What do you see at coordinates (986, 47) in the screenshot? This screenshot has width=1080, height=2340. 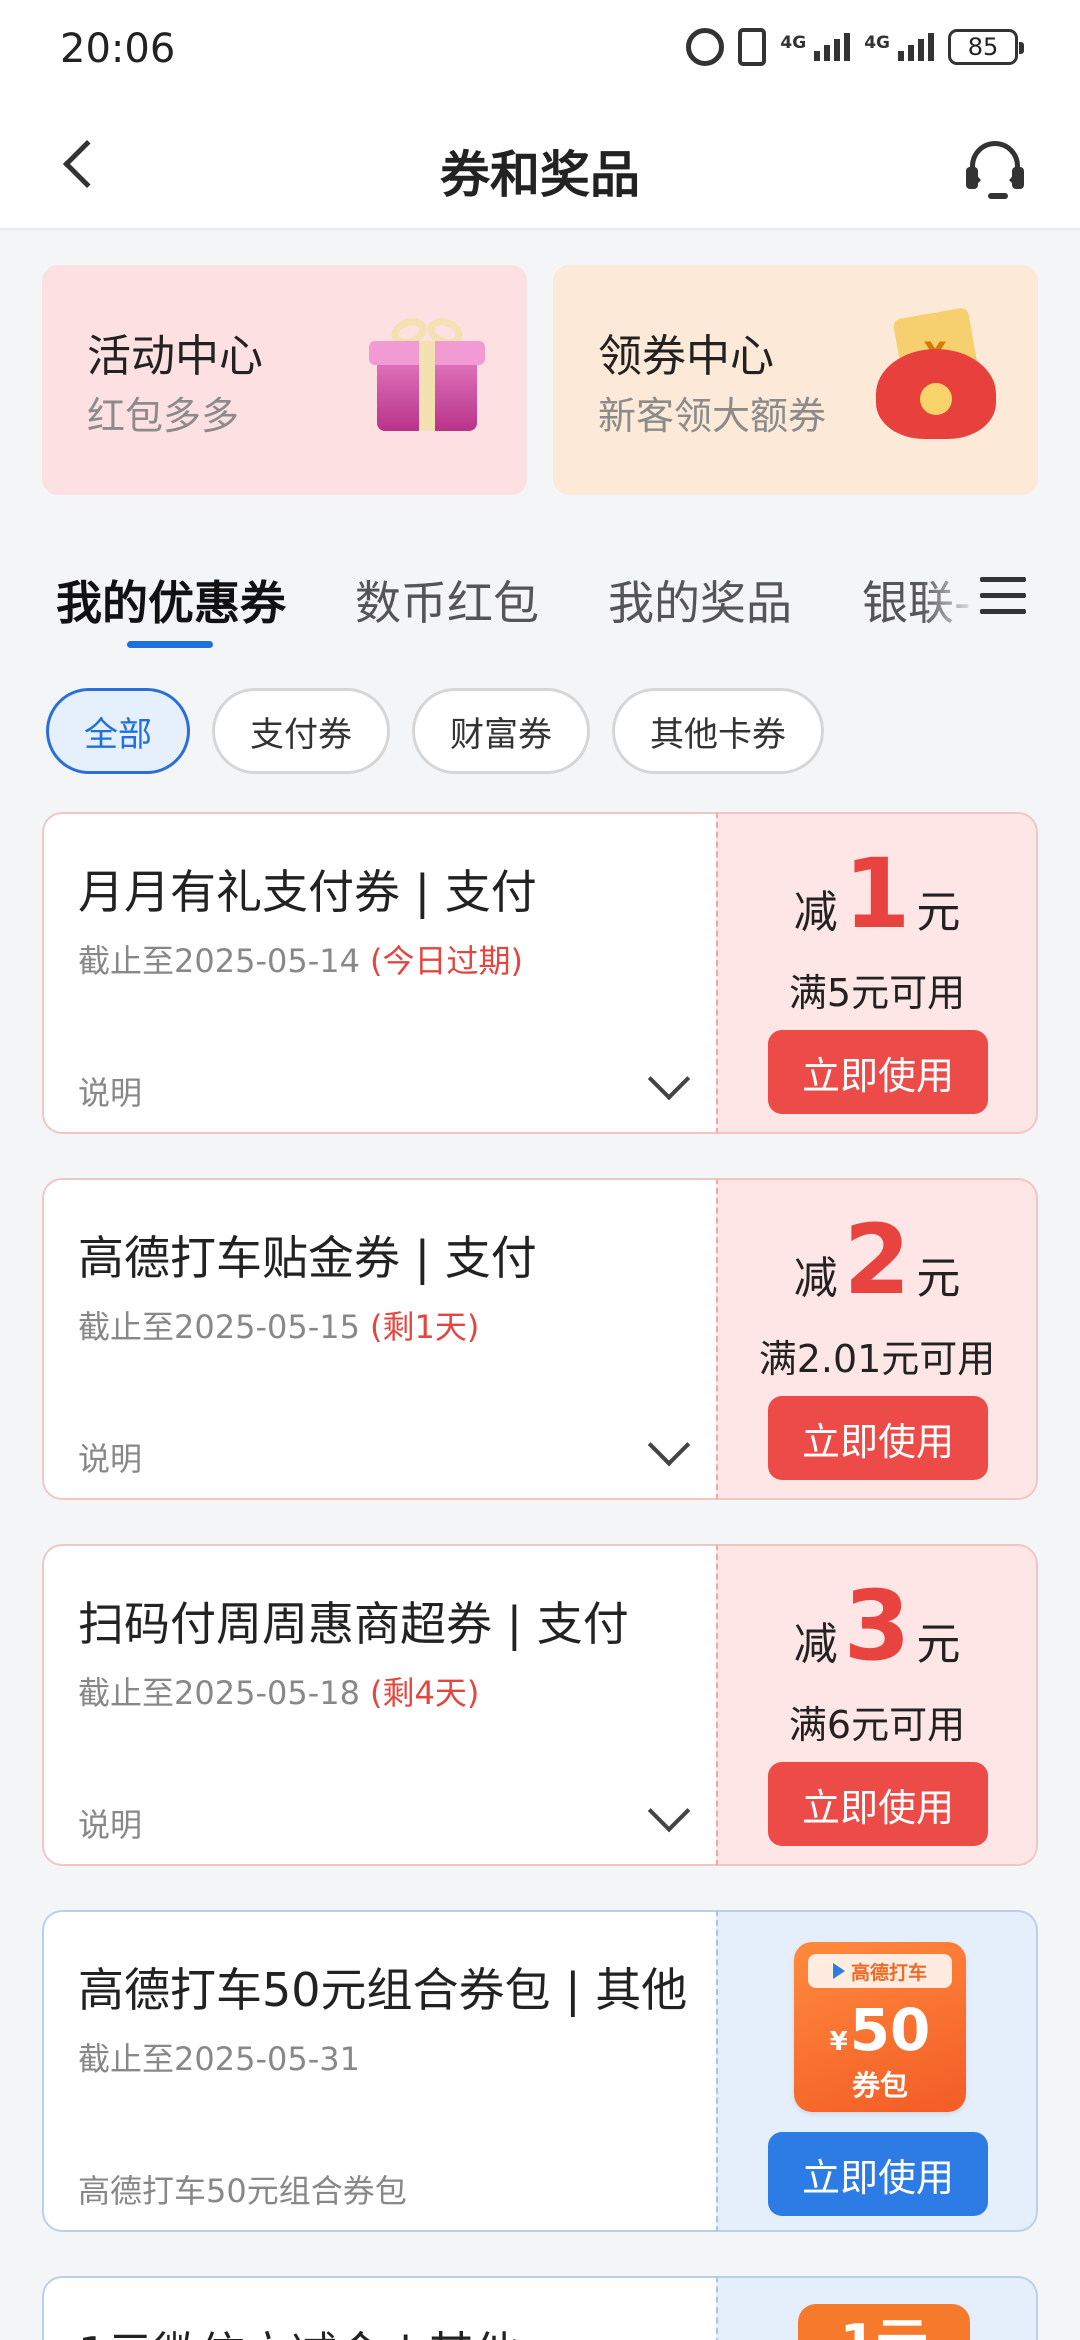 I see `battery-icon: 85` at bounding box center [986, 47].